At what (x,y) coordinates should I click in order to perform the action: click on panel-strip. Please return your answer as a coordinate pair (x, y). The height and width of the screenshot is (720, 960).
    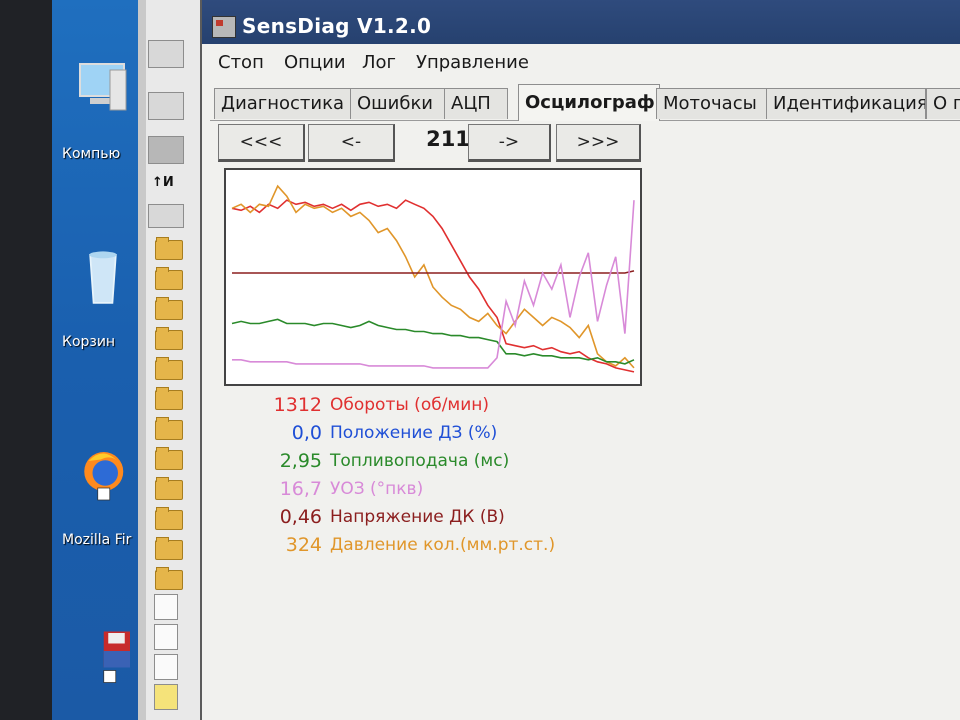
    Looking at the image, I should click on (142, 360).